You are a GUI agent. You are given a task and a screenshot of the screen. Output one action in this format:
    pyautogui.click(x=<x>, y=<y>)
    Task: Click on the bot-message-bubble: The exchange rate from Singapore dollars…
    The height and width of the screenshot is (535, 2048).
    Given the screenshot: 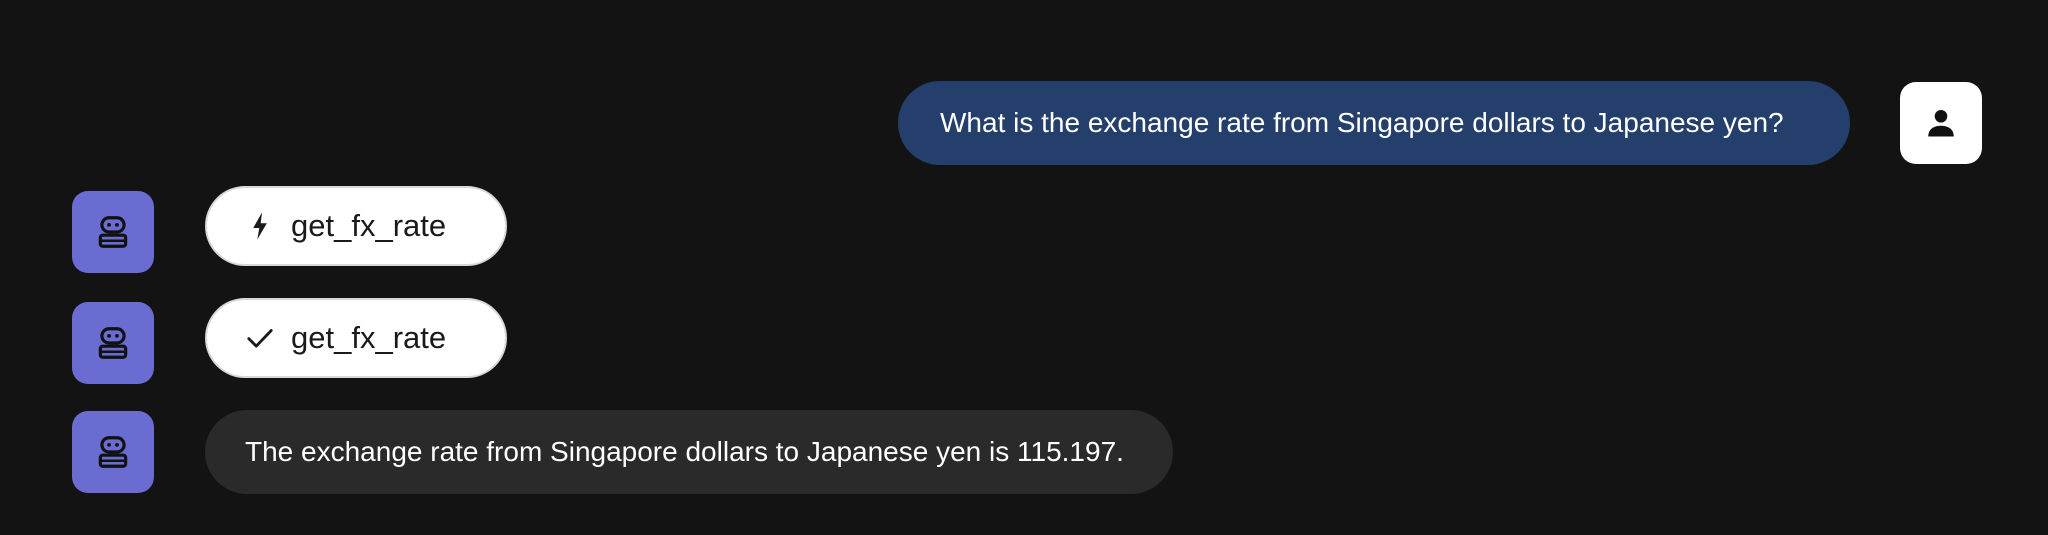 What is the action you would take?
    pyautogui.click(x=689, y=452)
    